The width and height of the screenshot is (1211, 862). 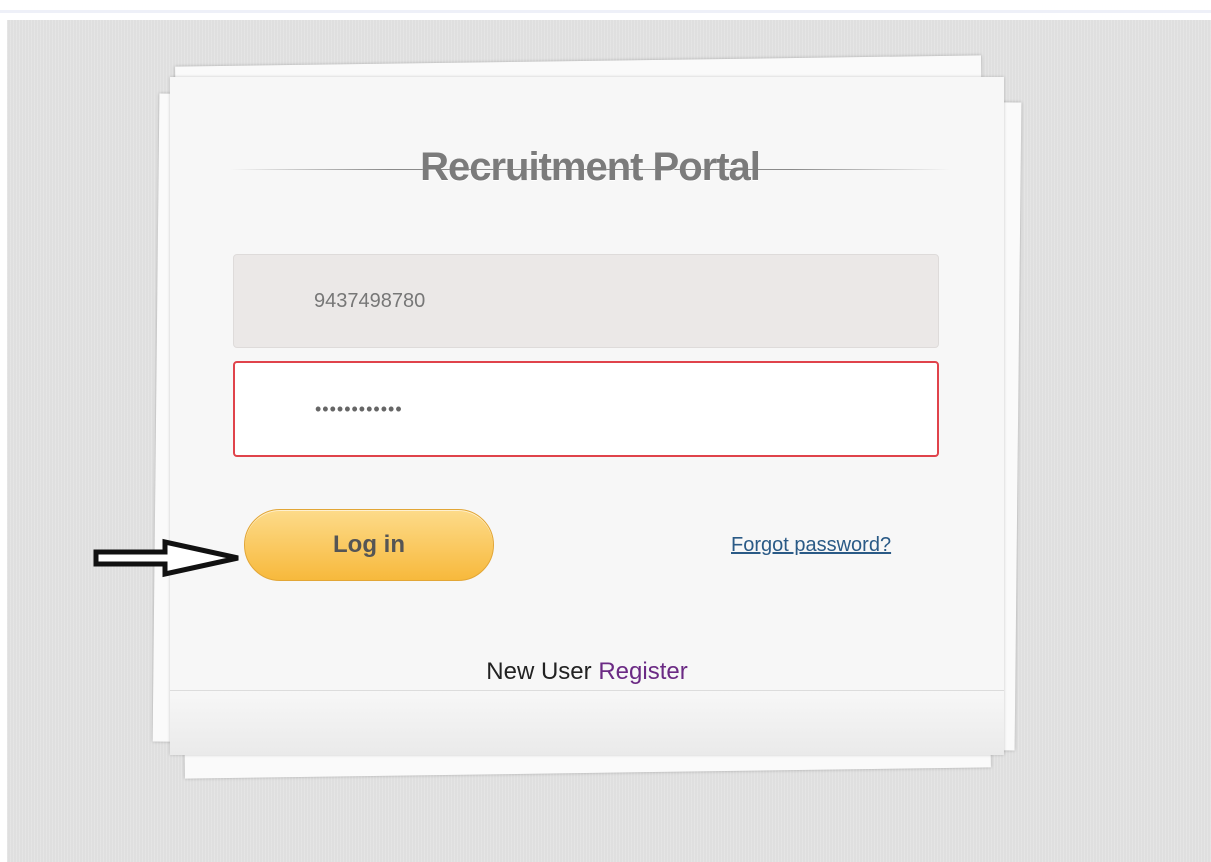 What do you see at coordinates (587, 722) in the screenshot?
I see `card-footer` at bounding box center [587, 722].